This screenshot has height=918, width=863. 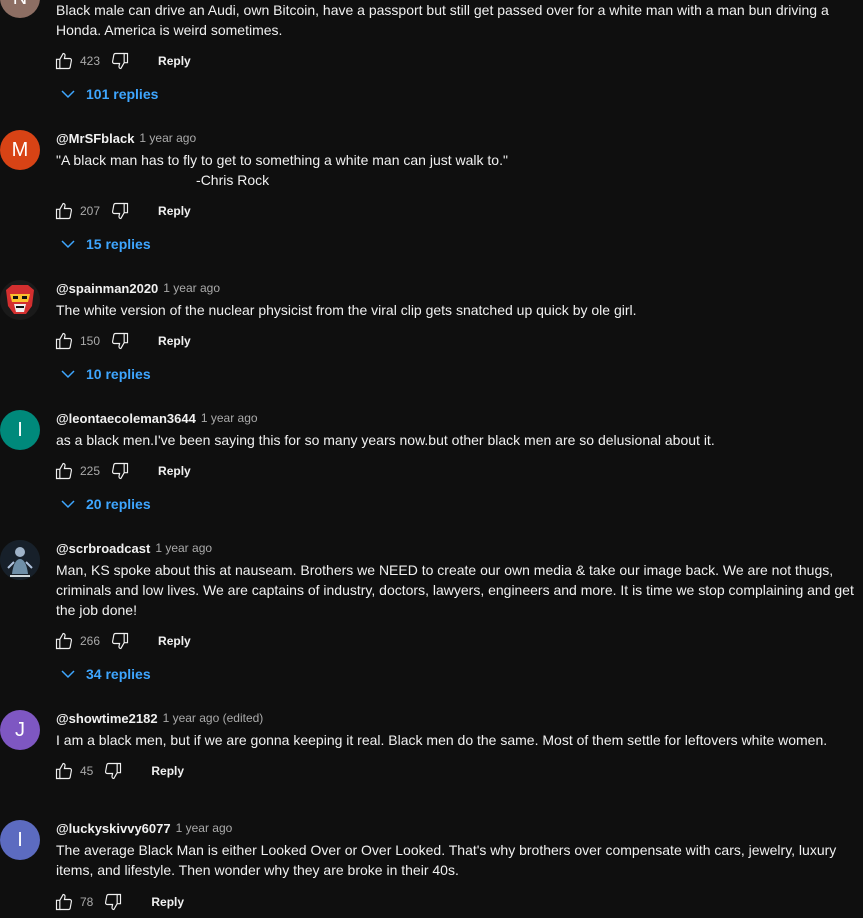 I want to click on view-replies-button: 15 replies, so click(x=105, y=244).